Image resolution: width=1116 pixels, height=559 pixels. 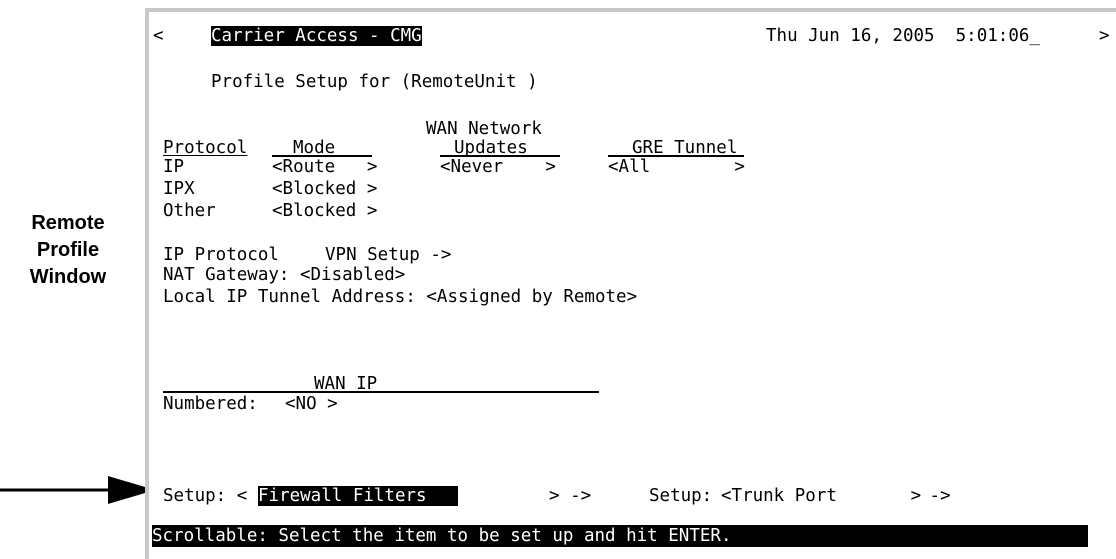 I want to click on col-header-protocol: Protocol, so click(x=205, y=148).